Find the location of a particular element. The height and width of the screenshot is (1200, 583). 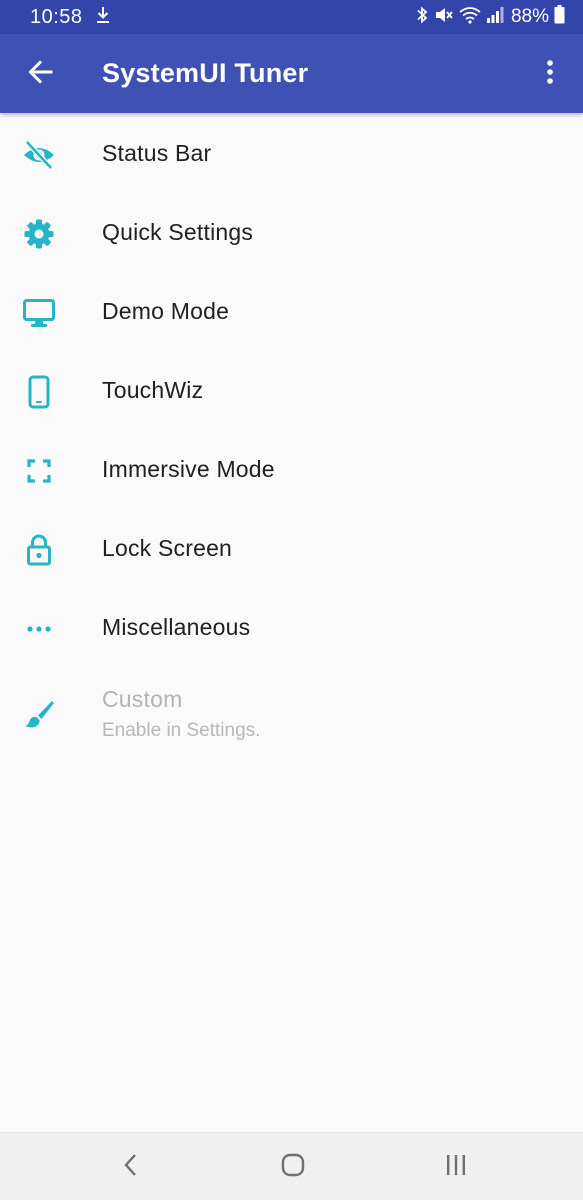

nav-home-icon is located at coordinates (293, 1167).